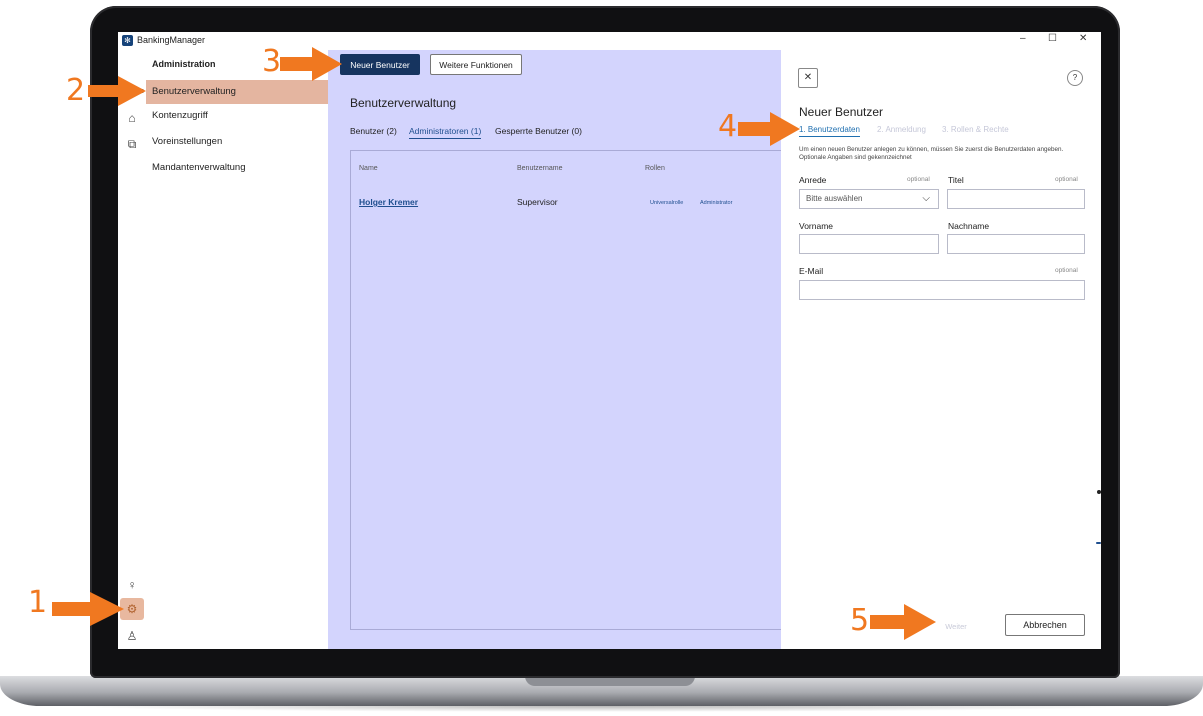 This screenshot has height=716, width=1203. I want to click on tab-benutzer: Benutzer (2), so click(373, 131).